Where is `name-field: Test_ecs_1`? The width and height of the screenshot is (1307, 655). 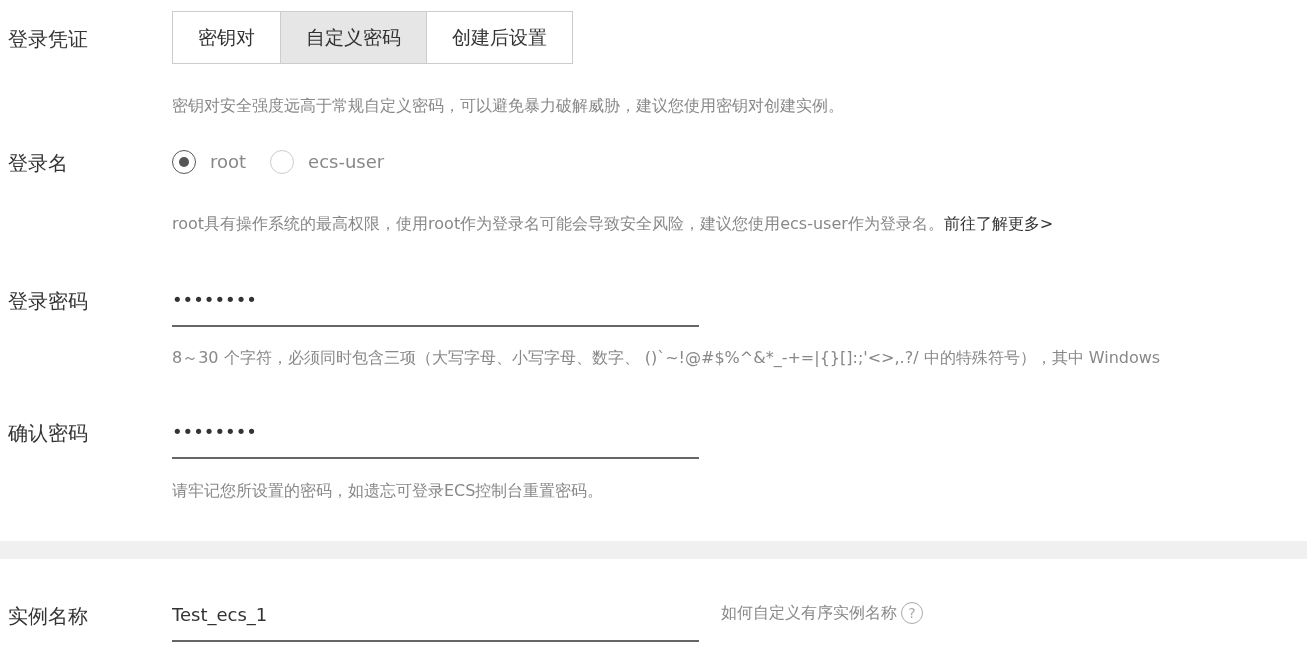
name-field: Test_ecs_1 is located at coordinates (435, 621).